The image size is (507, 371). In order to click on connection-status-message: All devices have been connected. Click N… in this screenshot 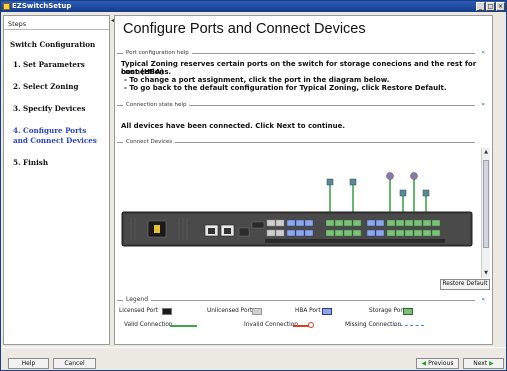, I will do `click(233, 126)`.